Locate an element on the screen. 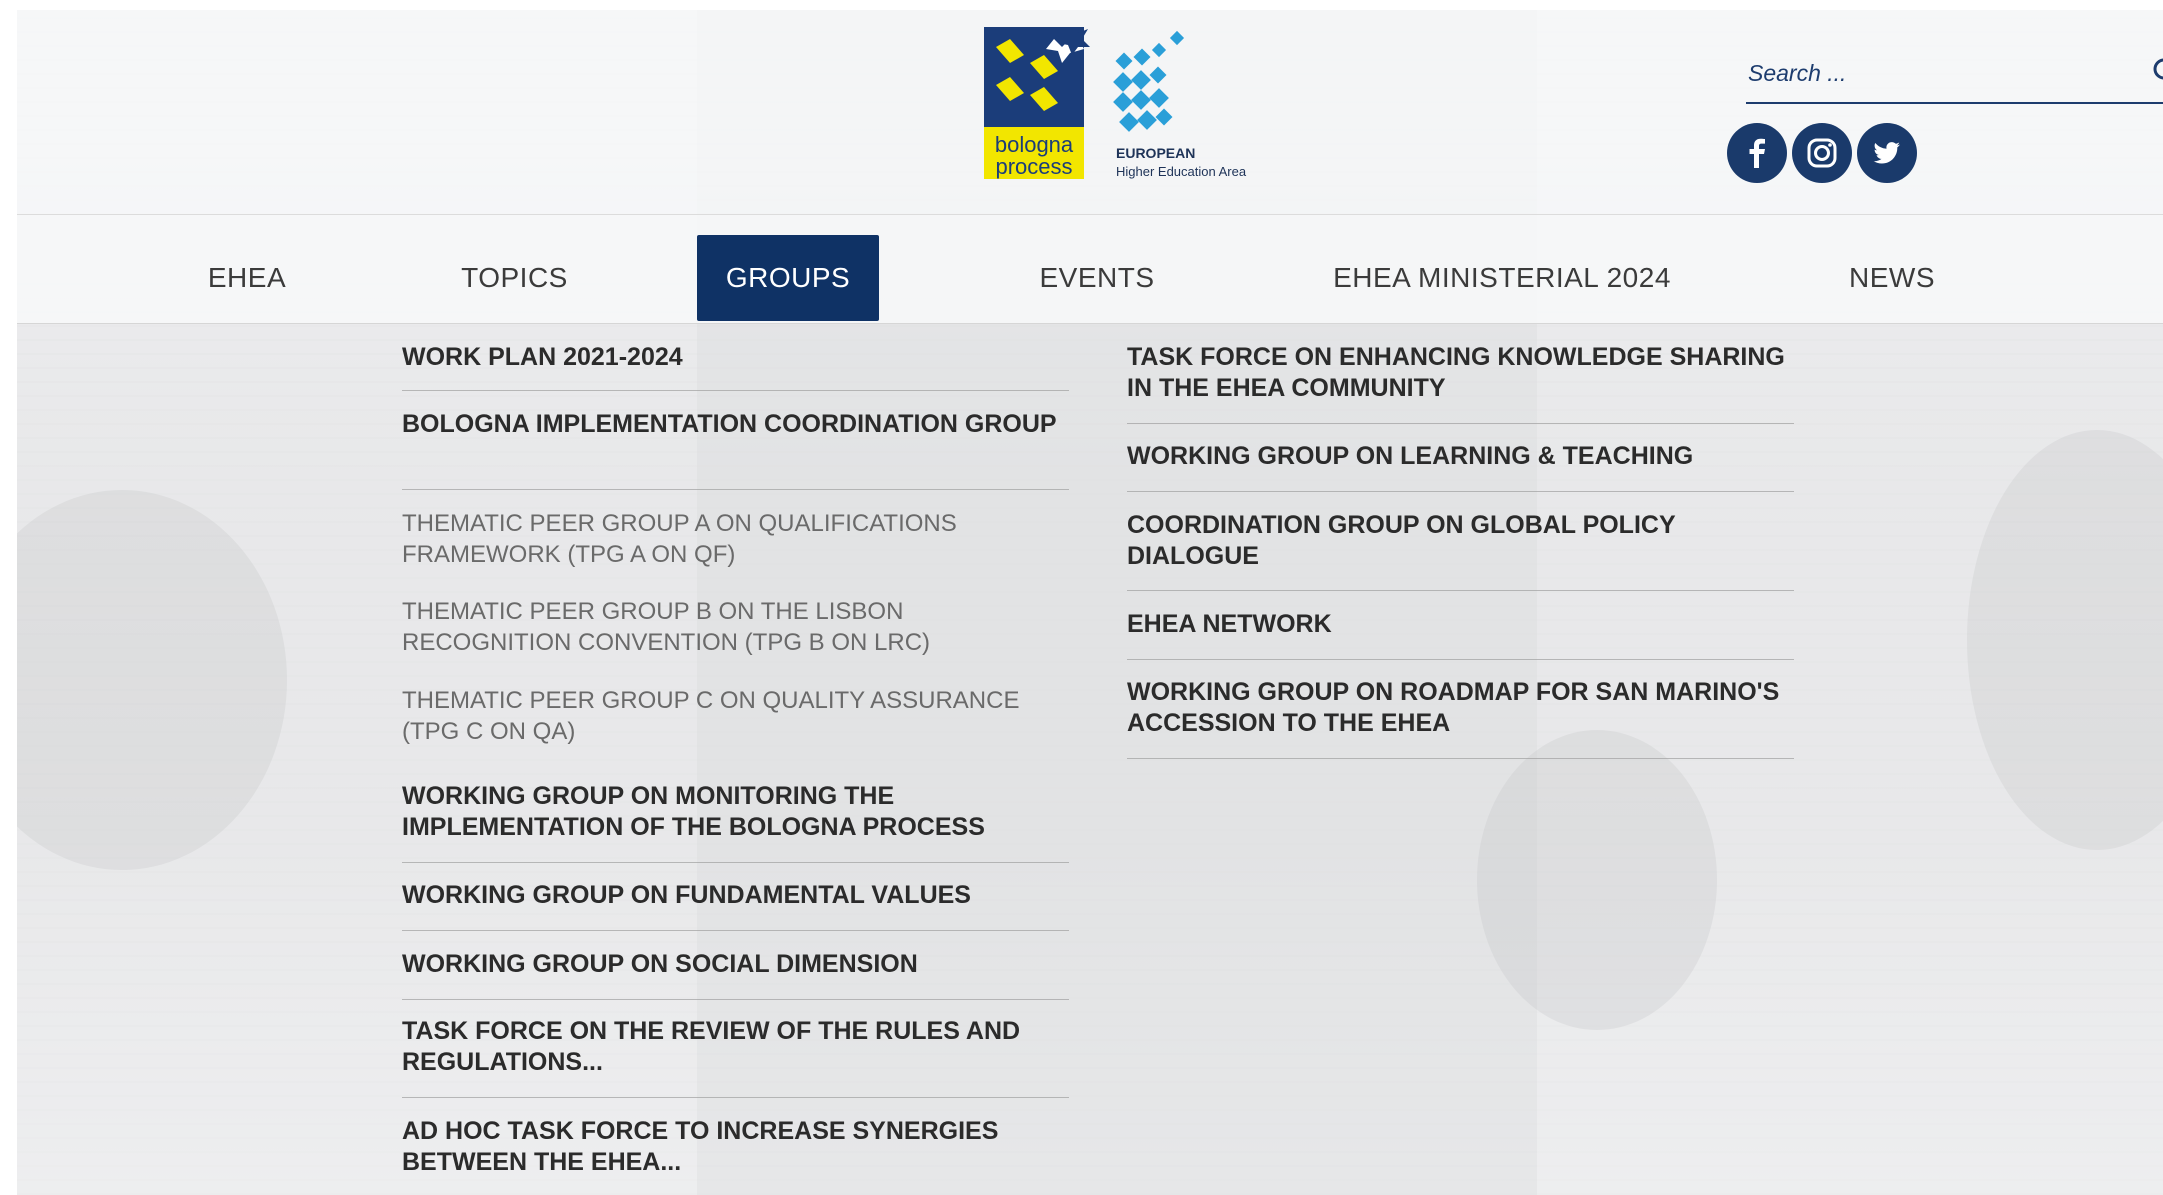 The height and width of the screenshot is (1195, 2163). facebook-icon is located at coordinates (1757, 153).